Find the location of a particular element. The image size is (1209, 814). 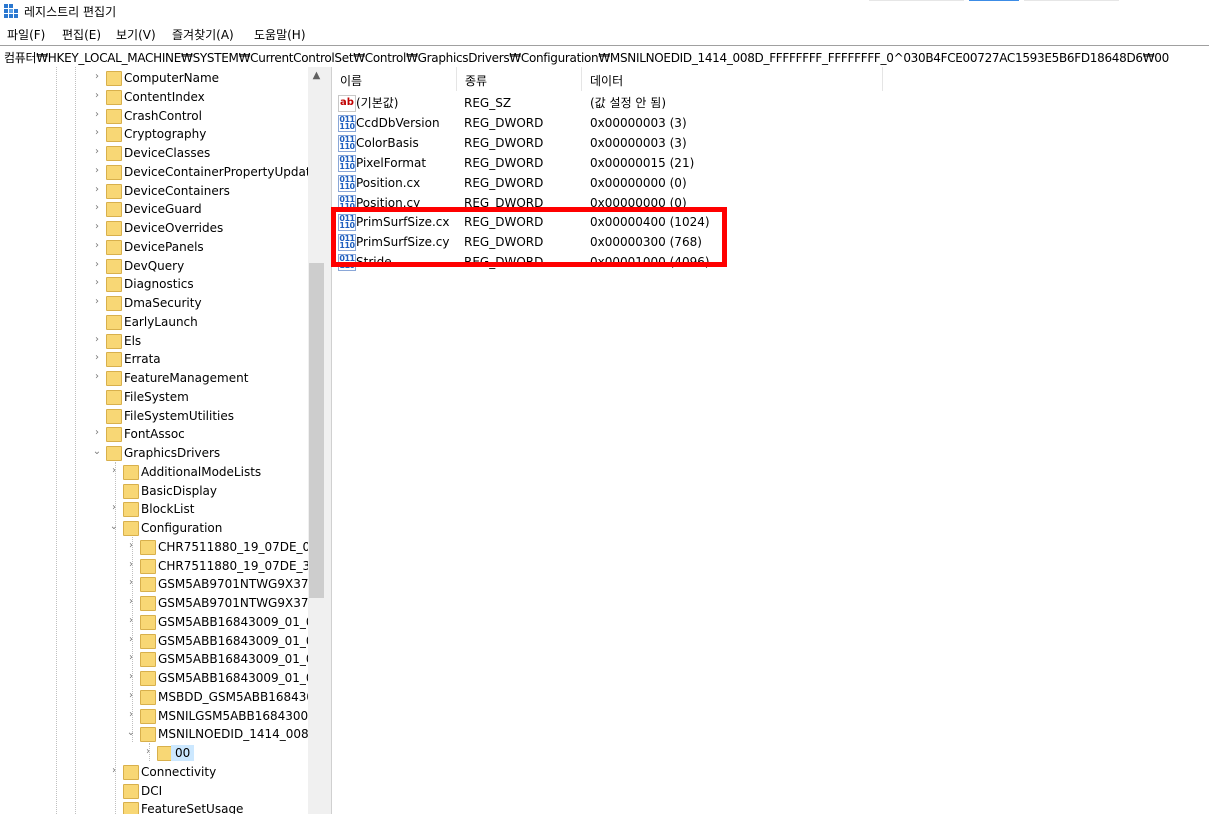

column-type: 종류 is located at coordinates (519, 79).